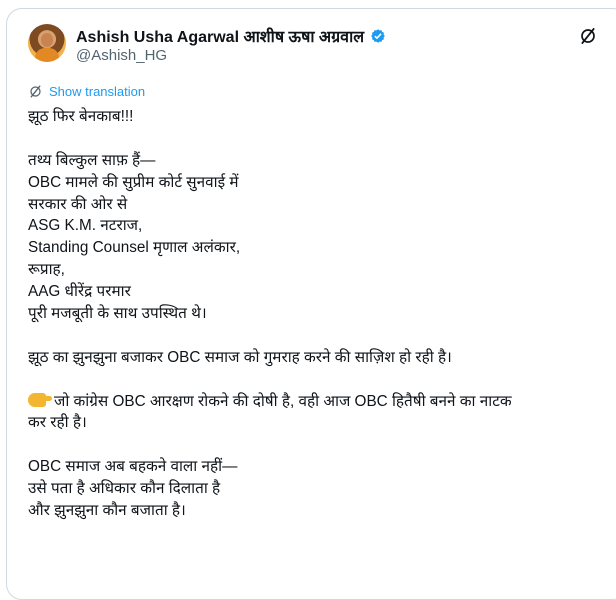  What do you see at coordinates (117, 314) in the screenshot?
I see `tweet-line: पूरी मजबूती के साथ उपस्थित थे।` at bounding box center [117, 314].